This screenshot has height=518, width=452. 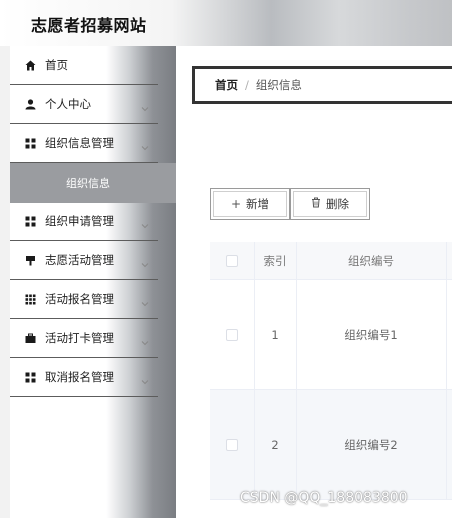 What do you see at coordinates (331, 445) in the screenshot?
I see `table-row: 2 组织编号2` at bounding box center [331, 445].